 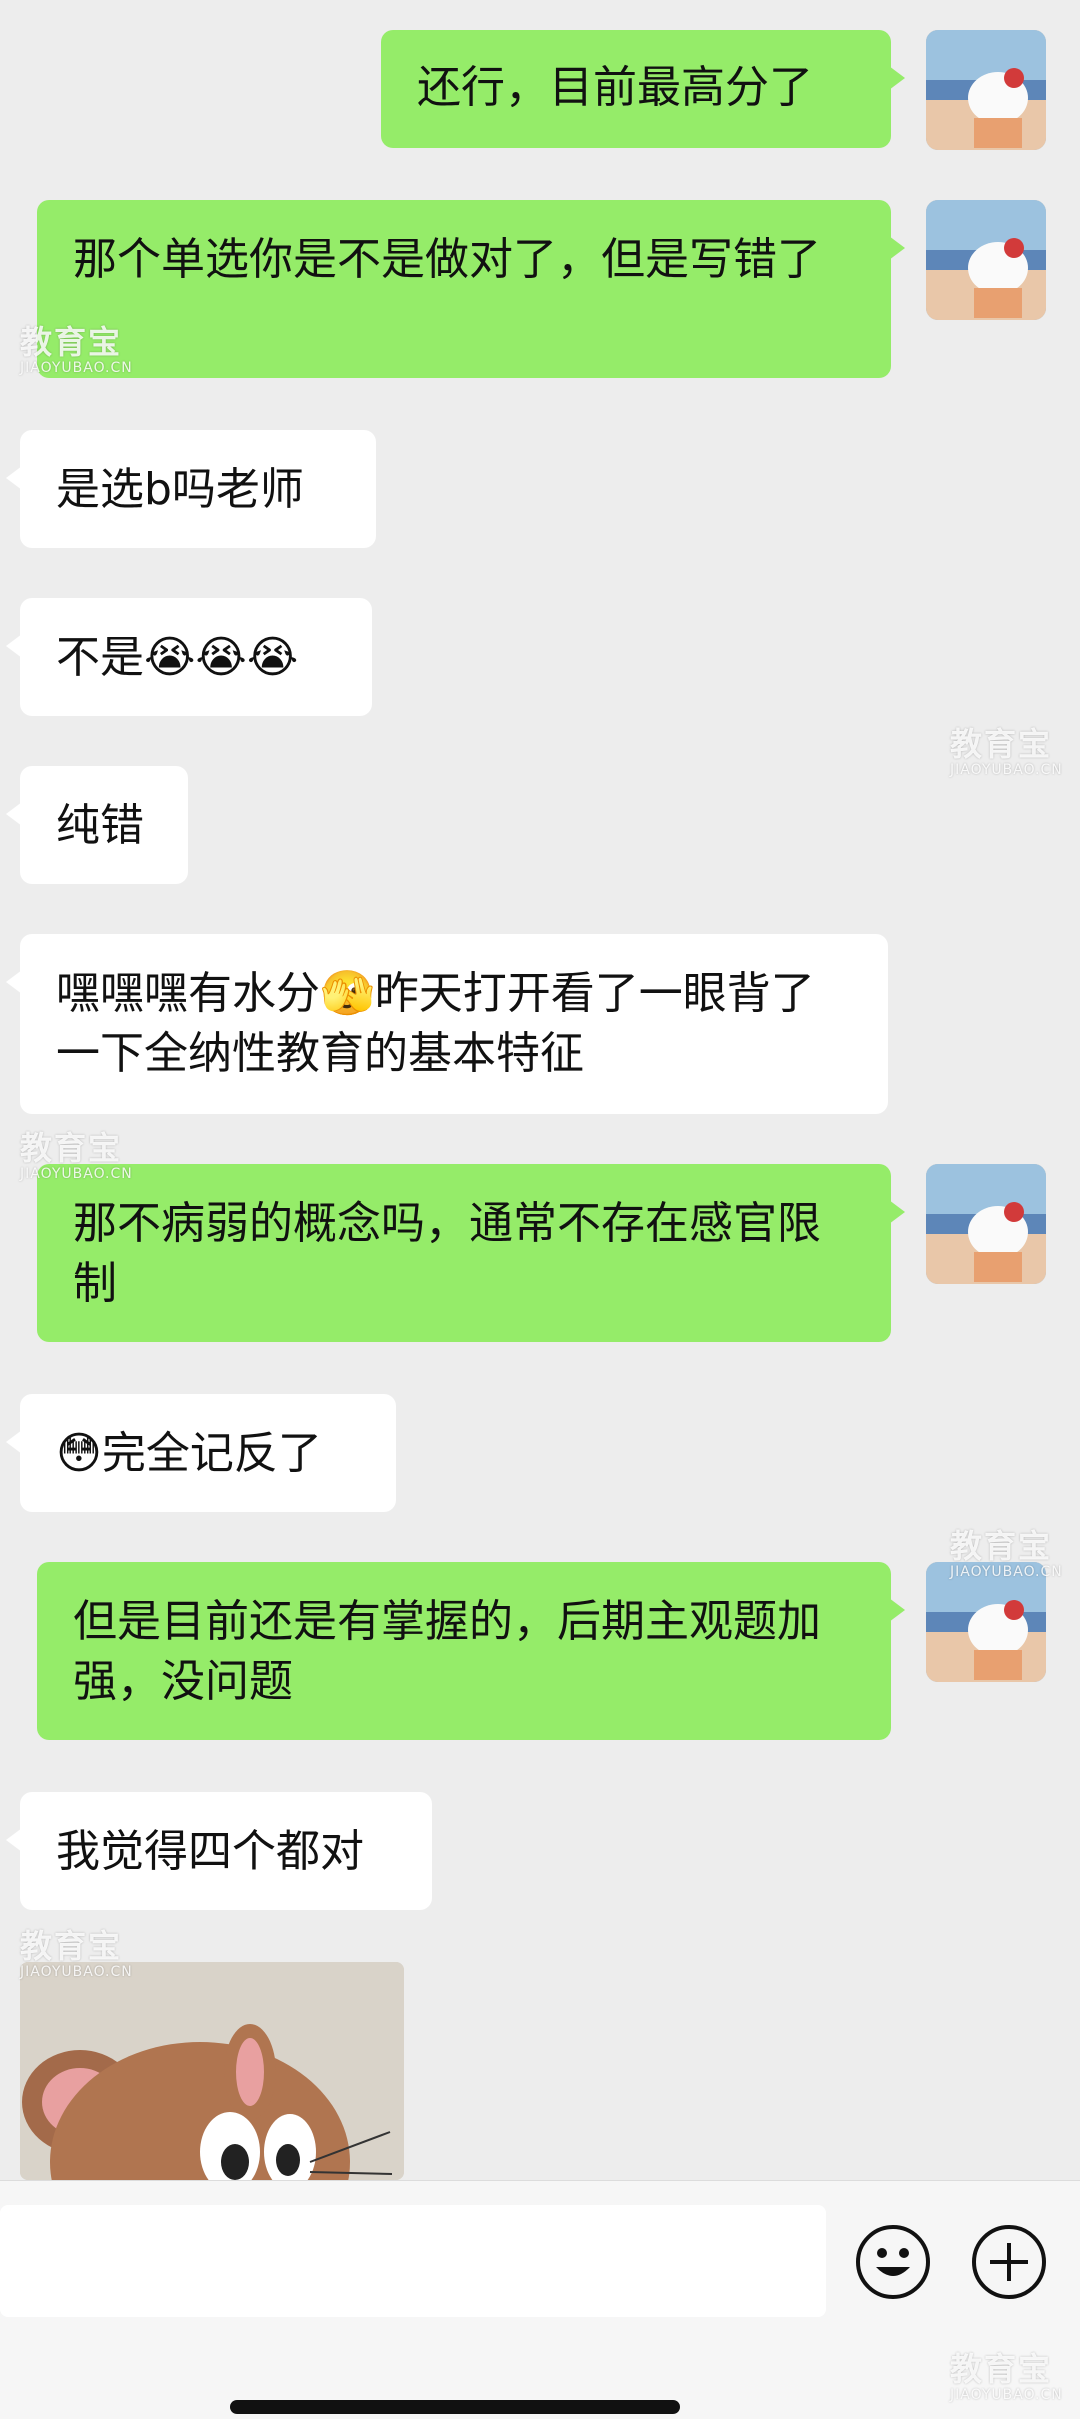 I want to click on message-bubble-received: 😳完全记反了, so click(x=201, y=1453).